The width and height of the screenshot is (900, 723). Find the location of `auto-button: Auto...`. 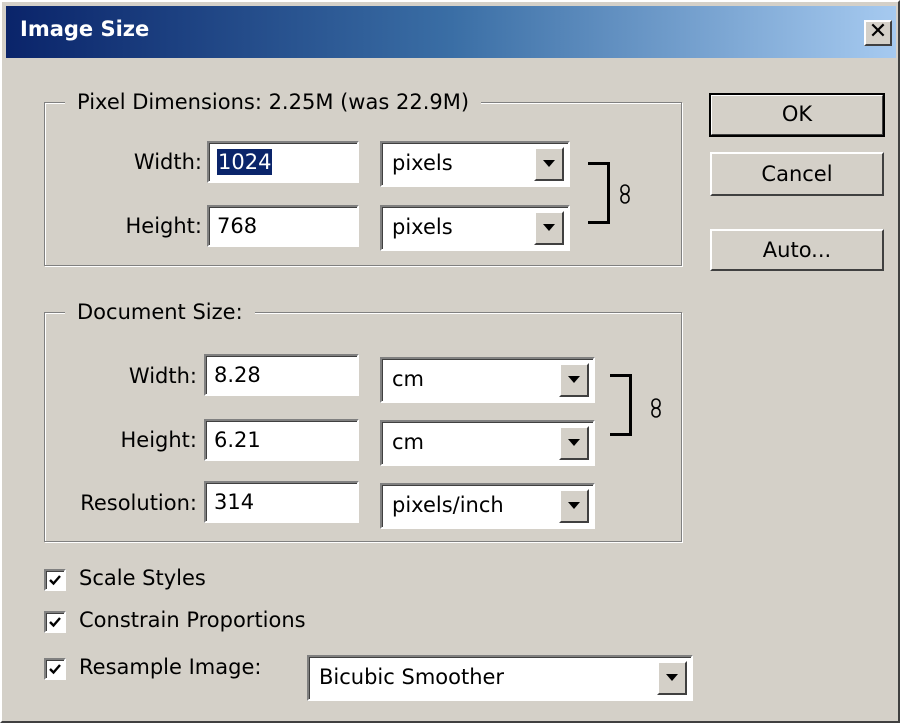

auto-button: Auto... is located at coordinates (797, 250).